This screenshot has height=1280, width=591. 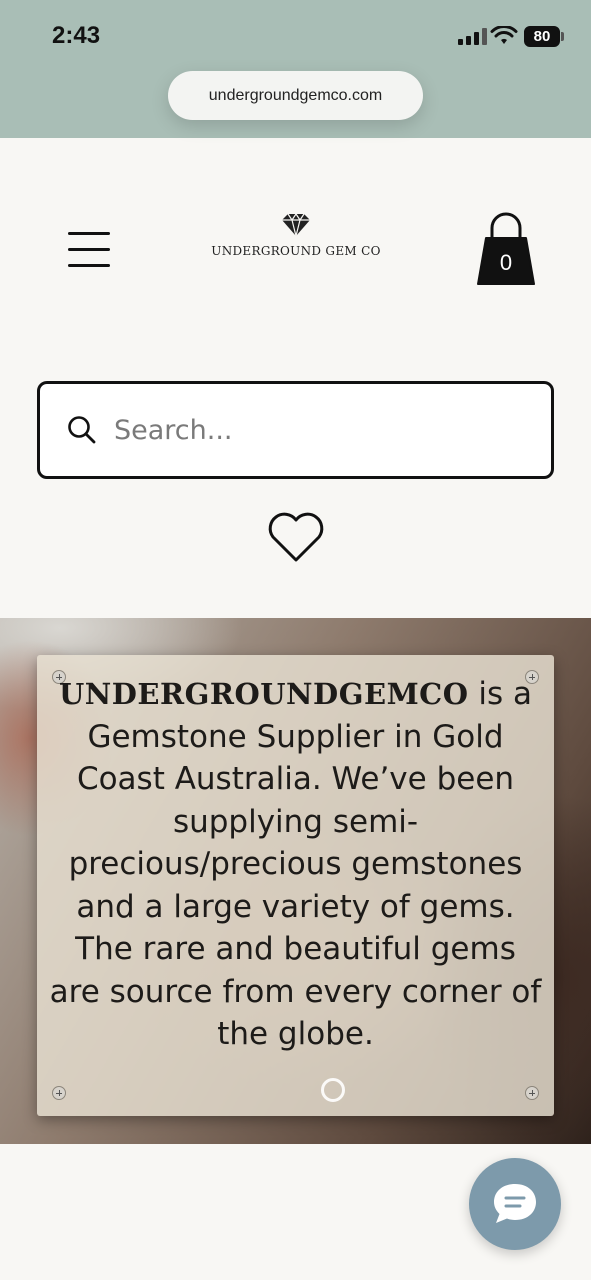 I want to click on cellular-signal-icon, so click(x=472, y=36).